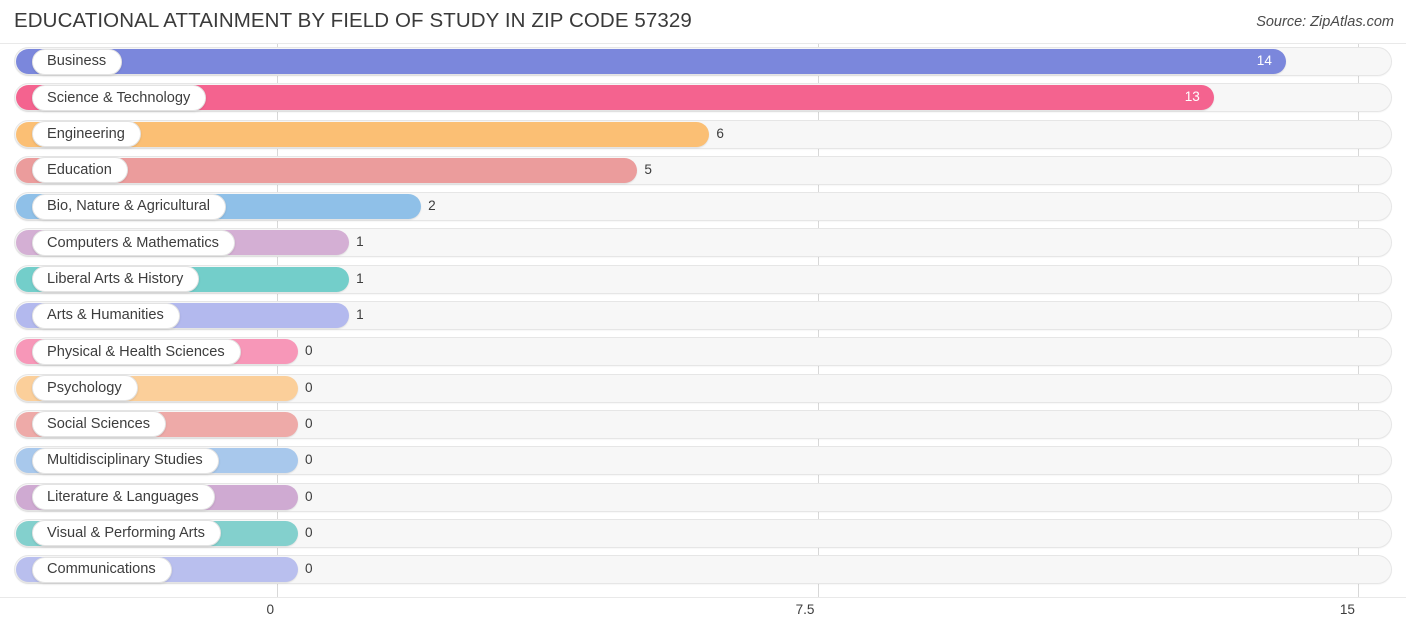 The height and width of the screenshot is (631, 1406). I want to click on category-label-pill: Arts & Humanities, so click(106, 315).